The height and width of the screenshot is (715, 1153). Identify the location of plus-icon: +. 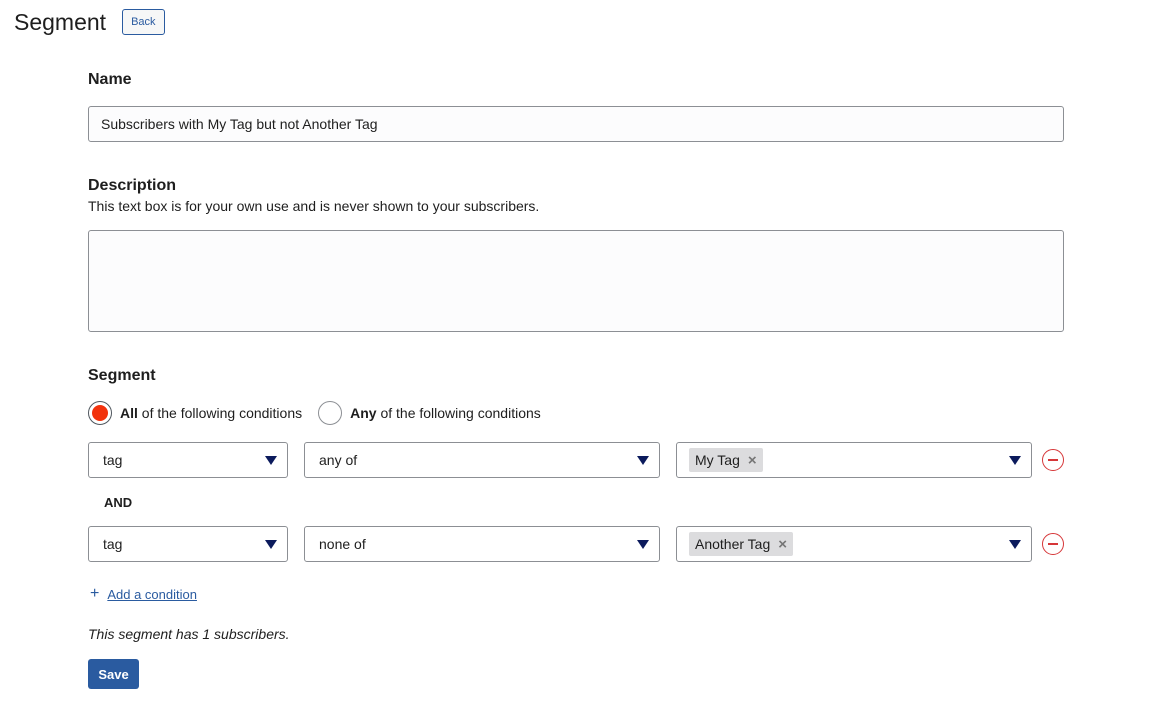
(95, 593).